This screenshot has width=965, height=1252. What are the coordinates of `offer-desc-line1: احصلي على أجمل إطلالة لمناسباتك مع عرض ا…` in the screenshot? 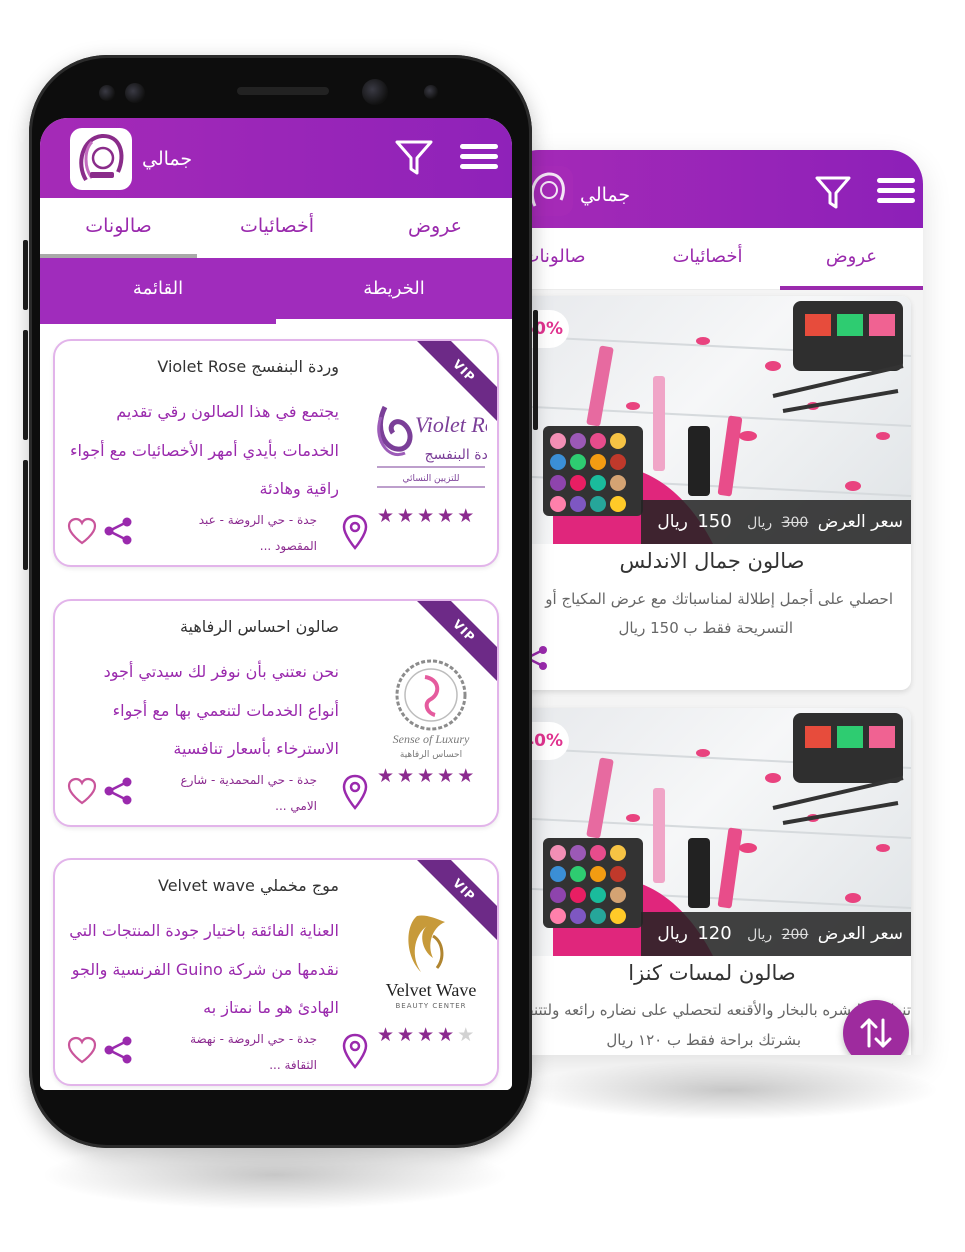 It's located at (719, 599).